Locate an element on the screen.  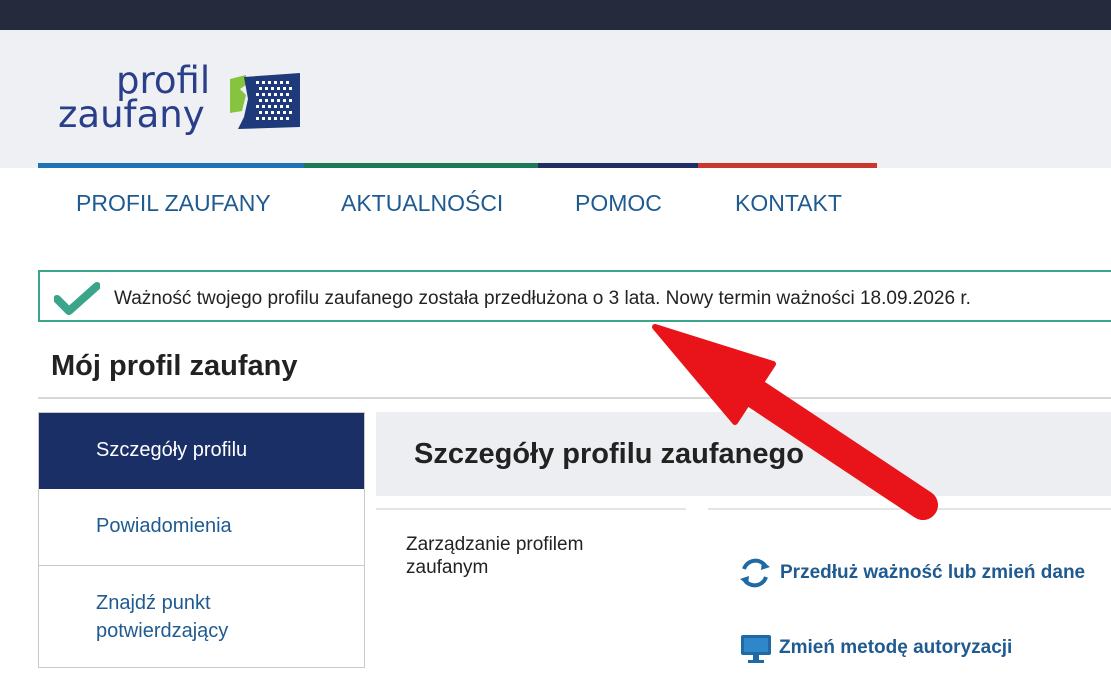
refresh-icon is located at coordinates (755, 573).